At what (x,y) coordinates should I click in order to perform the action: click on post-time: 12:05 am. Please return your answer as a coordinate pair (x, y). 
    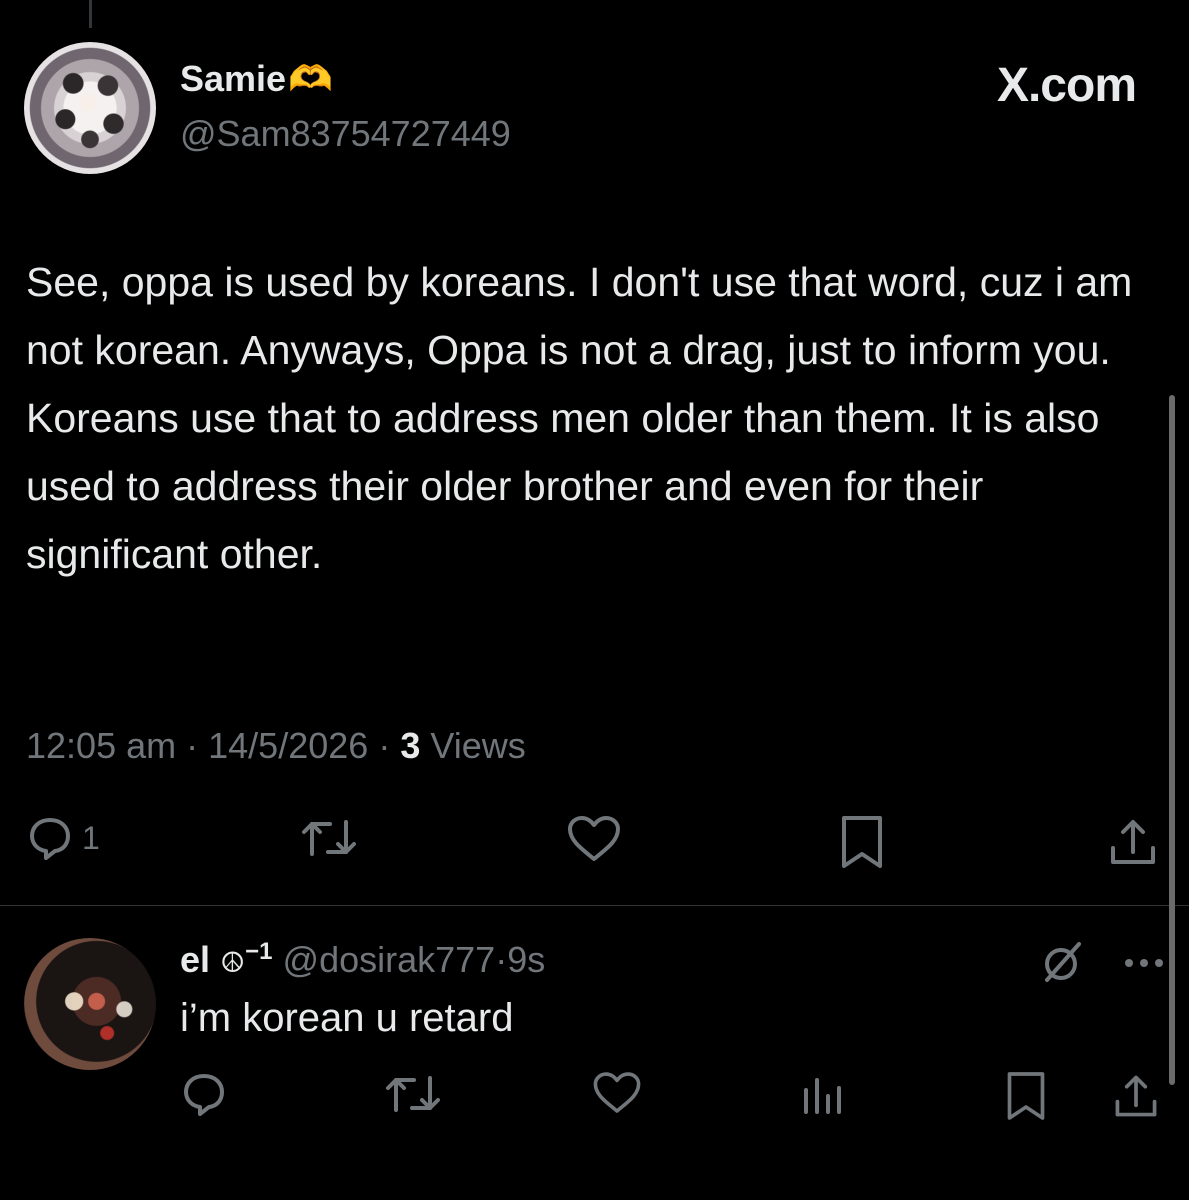
    Looking at the image, I should click on (101, 745).